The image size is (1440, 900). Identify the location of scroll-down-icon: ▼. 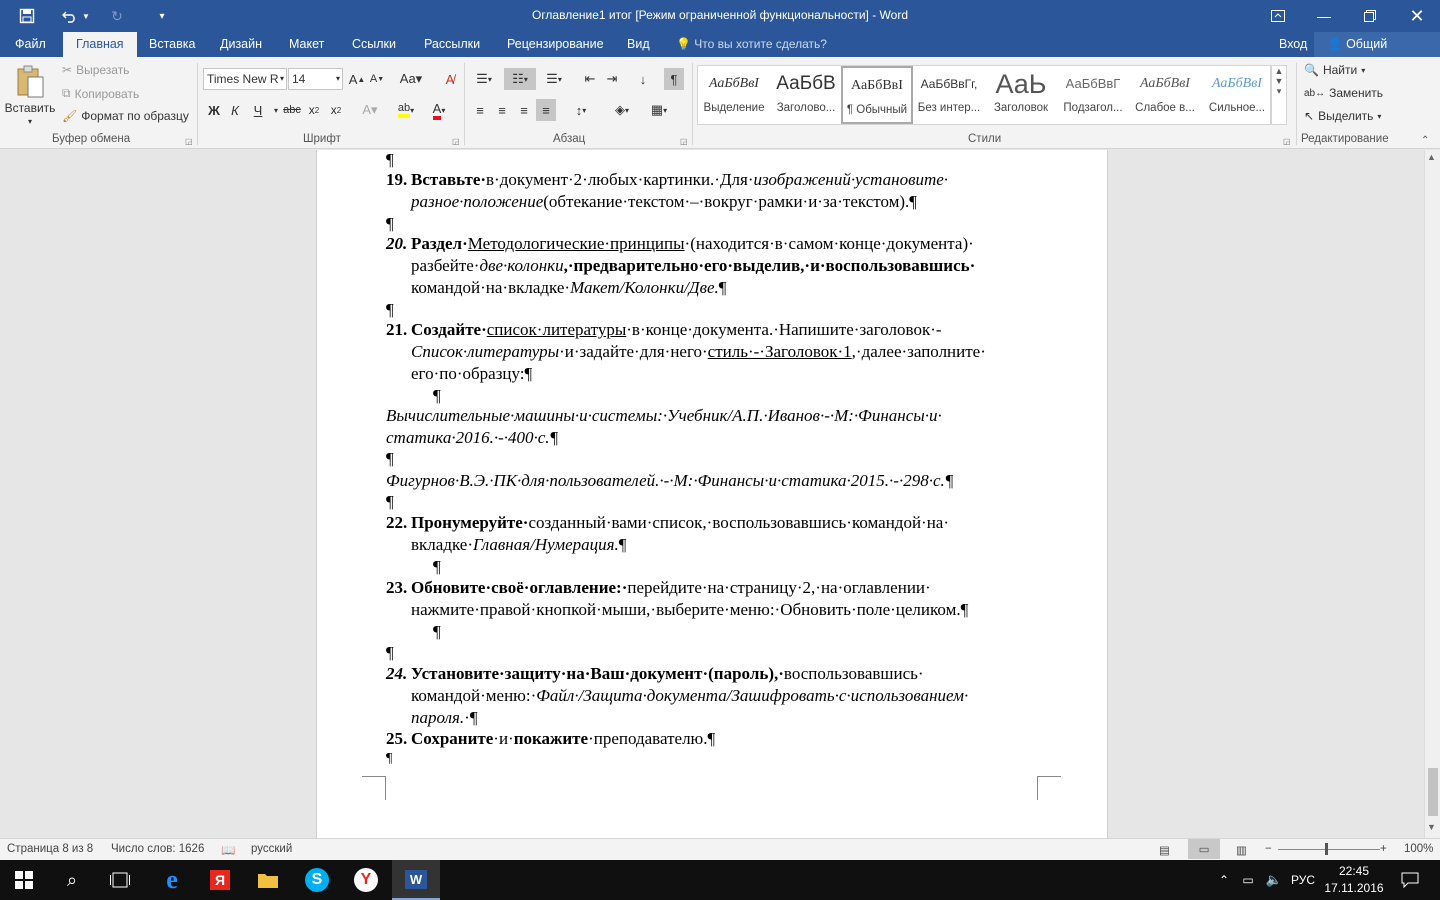
(1431, 827).